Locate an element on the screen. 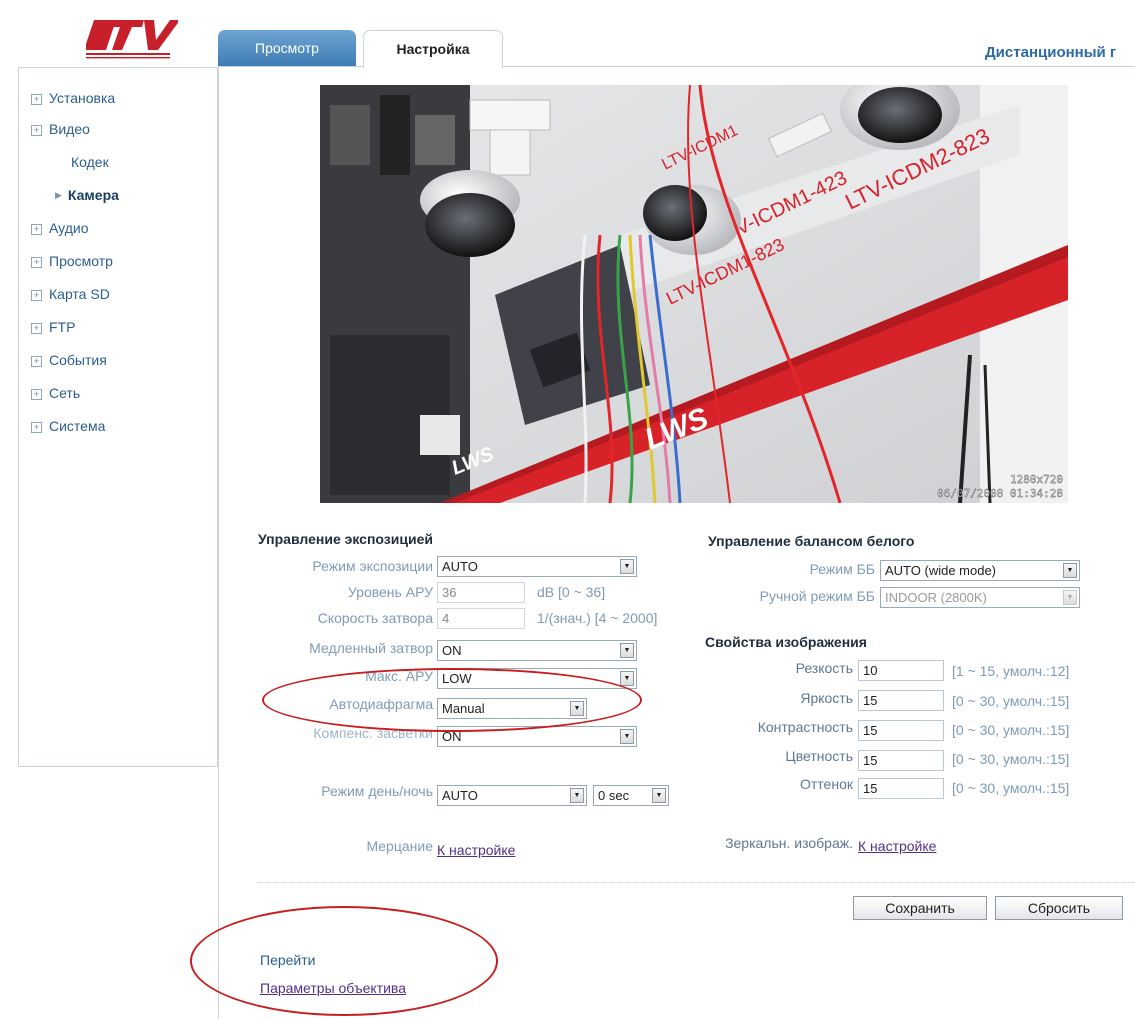  sidebar-item-label: Просмотр is located at coordinates (81, 261).